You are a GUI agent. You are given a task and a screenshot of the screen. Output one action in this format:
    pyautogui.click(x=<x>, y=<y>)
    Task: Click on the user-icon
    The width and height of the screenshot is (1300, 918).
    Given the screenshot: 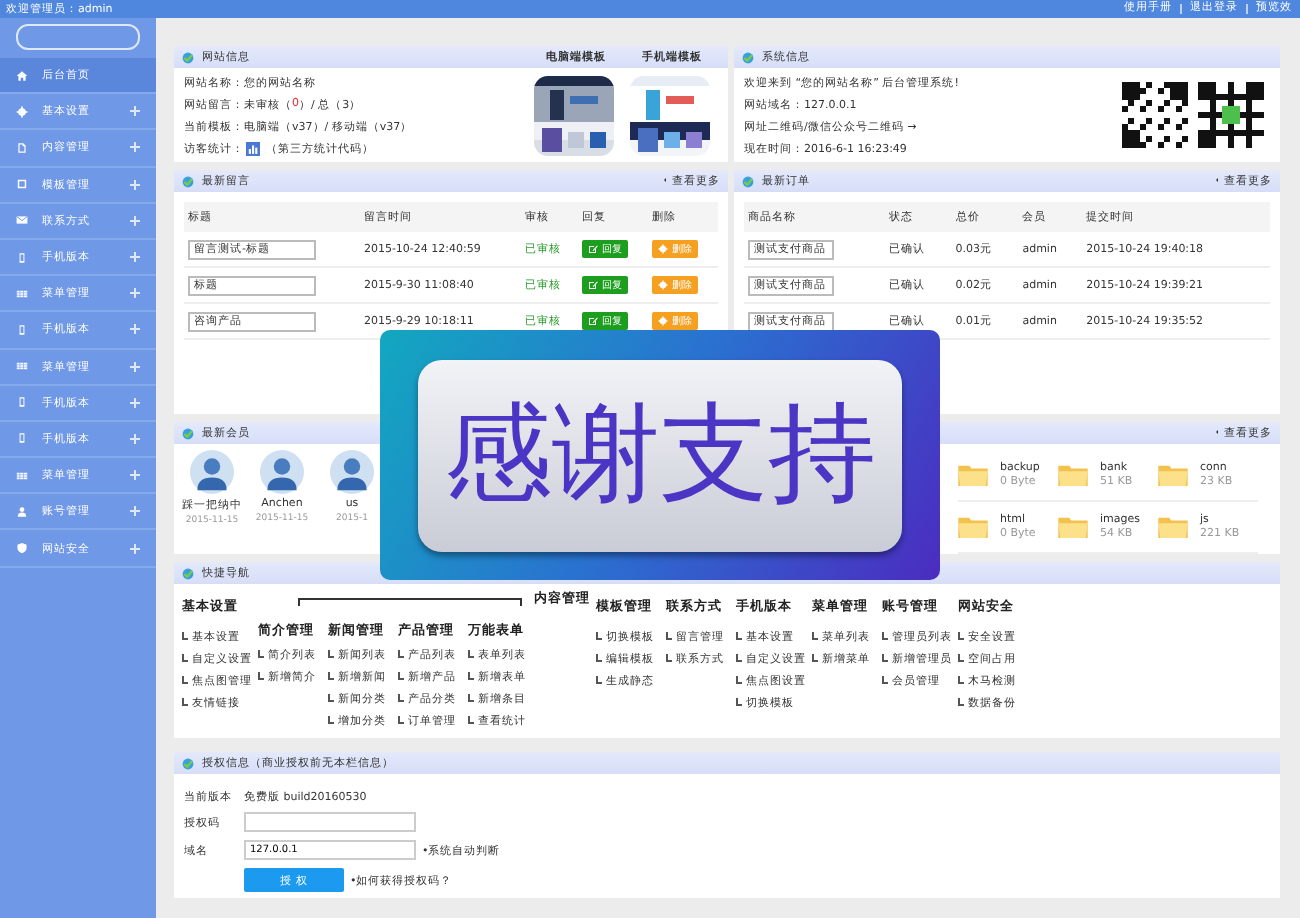 What is the action you would take?
    pyautogui.click(x=22, y=511)
    